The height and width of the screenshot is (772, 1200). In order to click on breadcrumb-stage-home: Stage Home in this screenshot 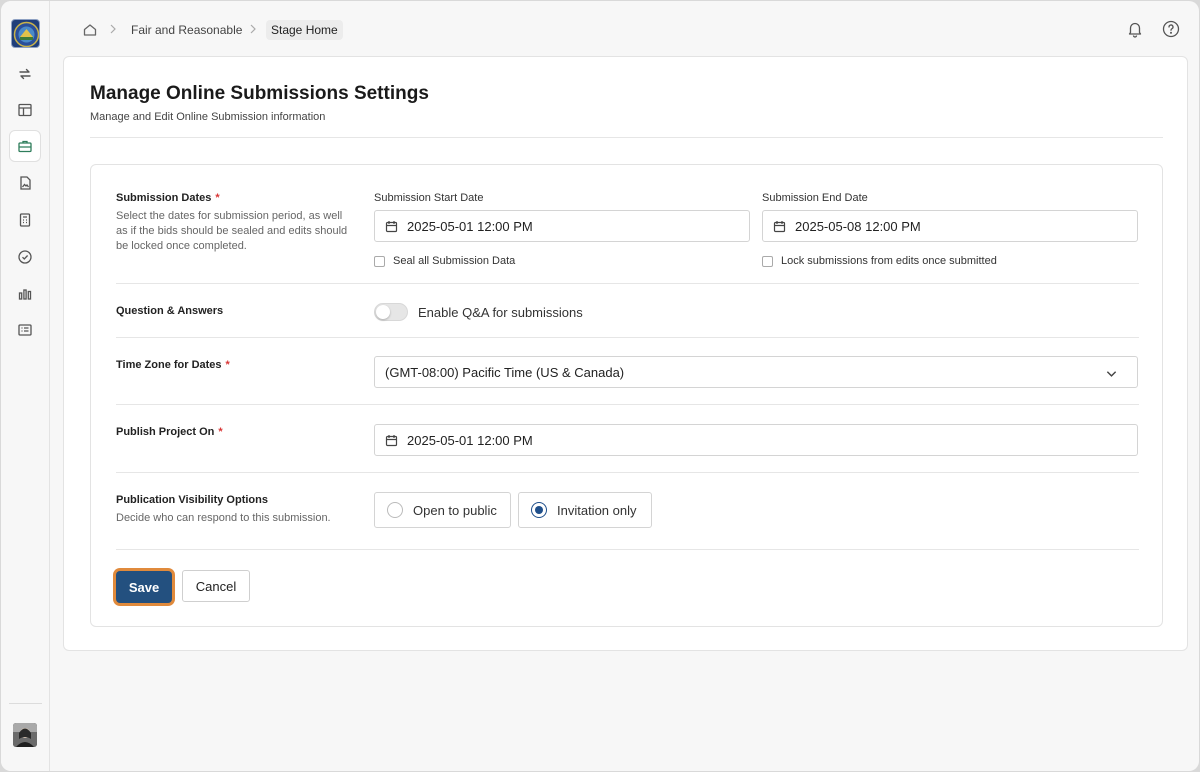, I will do `click(304, 30)`.